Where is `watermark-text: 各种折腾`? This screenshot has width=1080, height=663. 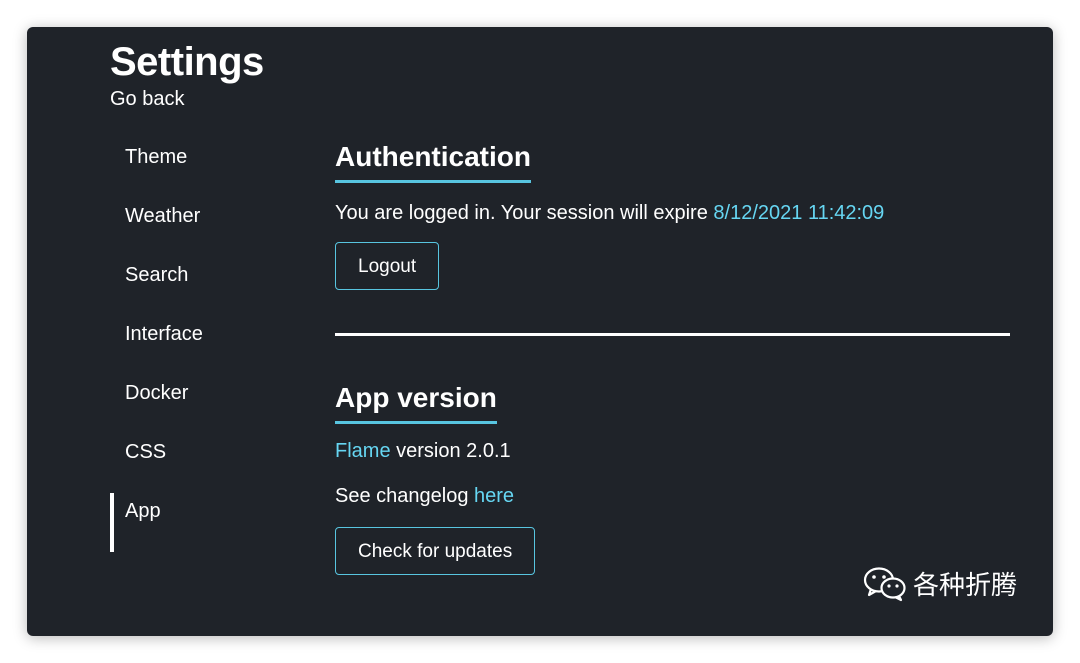
watermark-text: 各种折腾 is located at coordinates (964, 586).